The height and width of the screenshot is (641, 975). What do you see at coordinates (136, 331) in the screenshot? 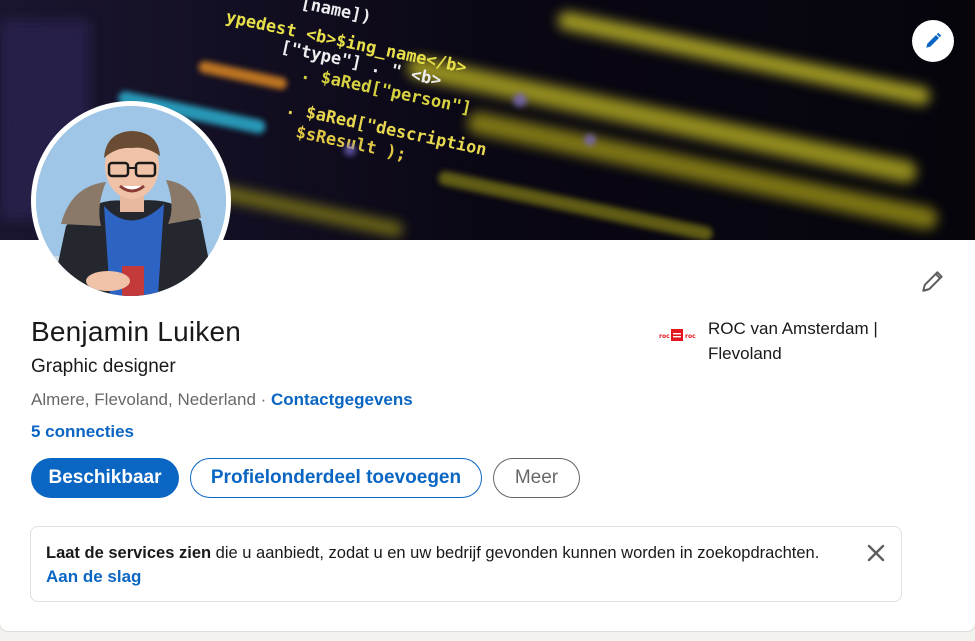
I see `profile-name: Benjamin Luiken` at bounding box center [136, 331].